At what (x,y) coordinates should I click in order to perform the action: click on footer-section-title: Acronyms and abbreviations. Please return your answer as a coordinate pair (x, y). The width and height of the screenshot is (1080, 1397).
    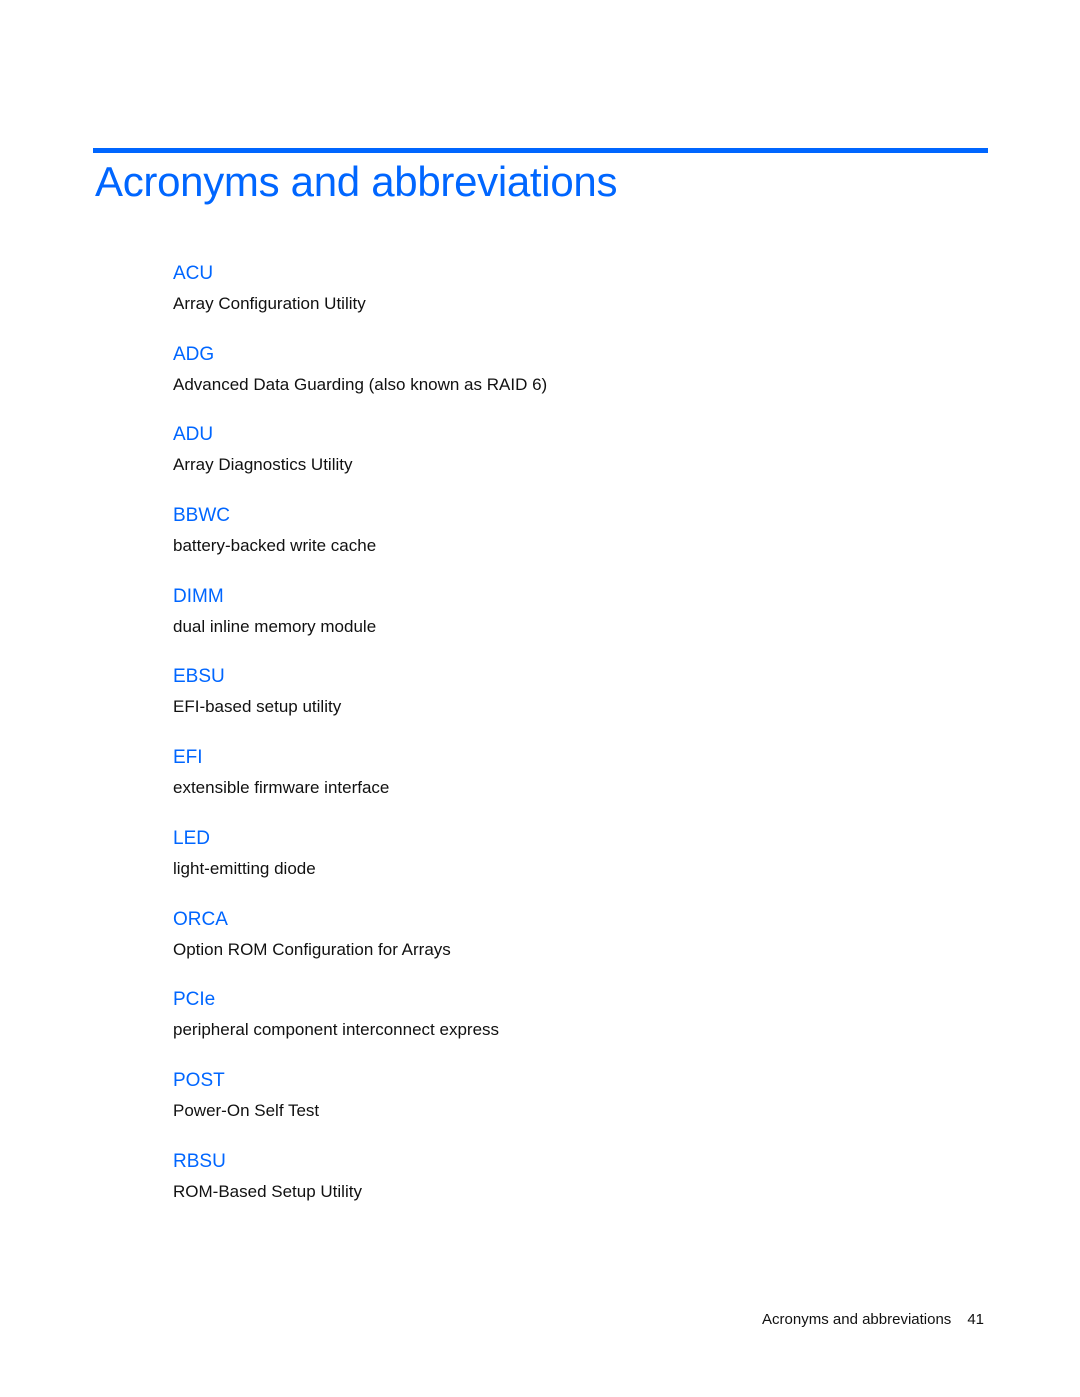
    Looking at the image, I should click on (857, 1319).